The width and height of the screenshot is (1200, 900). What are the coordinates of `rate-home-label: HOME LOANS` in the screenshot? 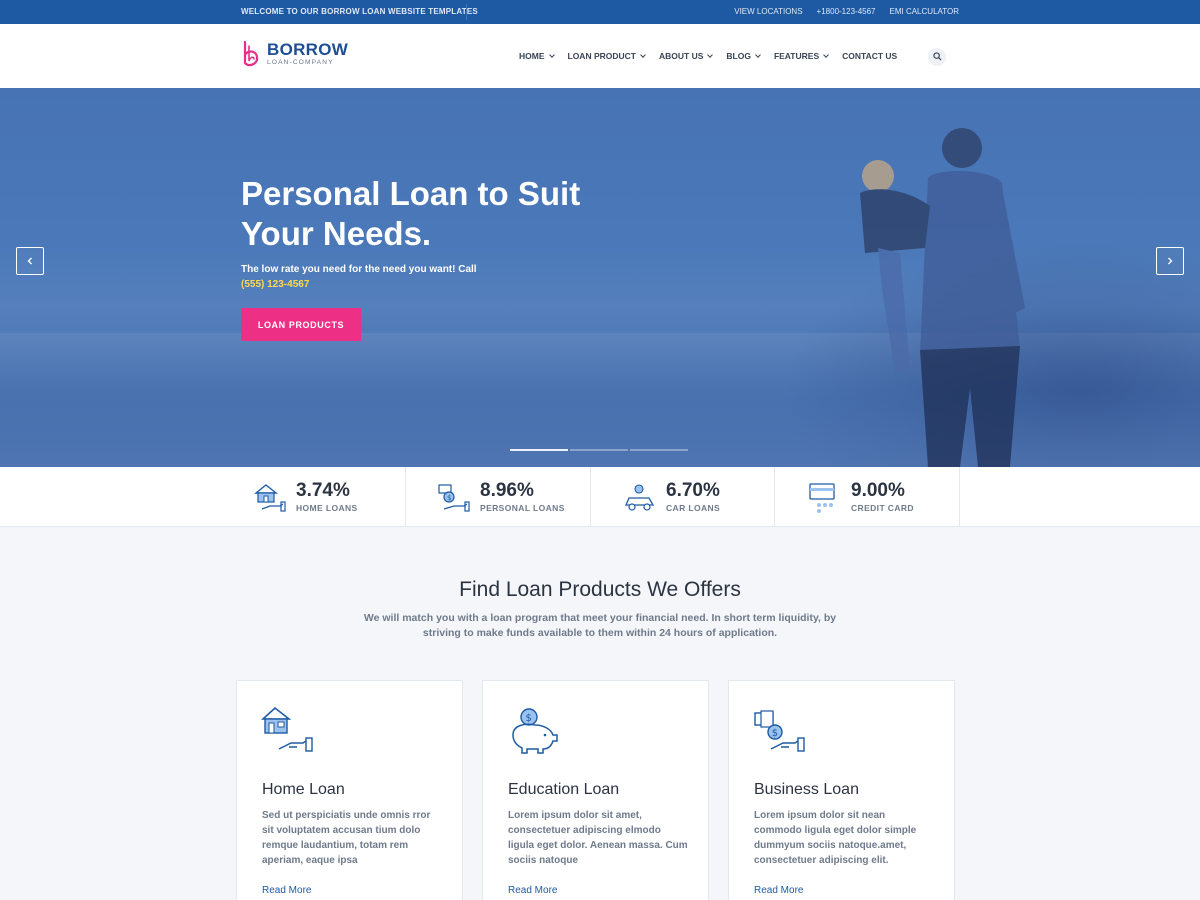 It's located at (327, 508).